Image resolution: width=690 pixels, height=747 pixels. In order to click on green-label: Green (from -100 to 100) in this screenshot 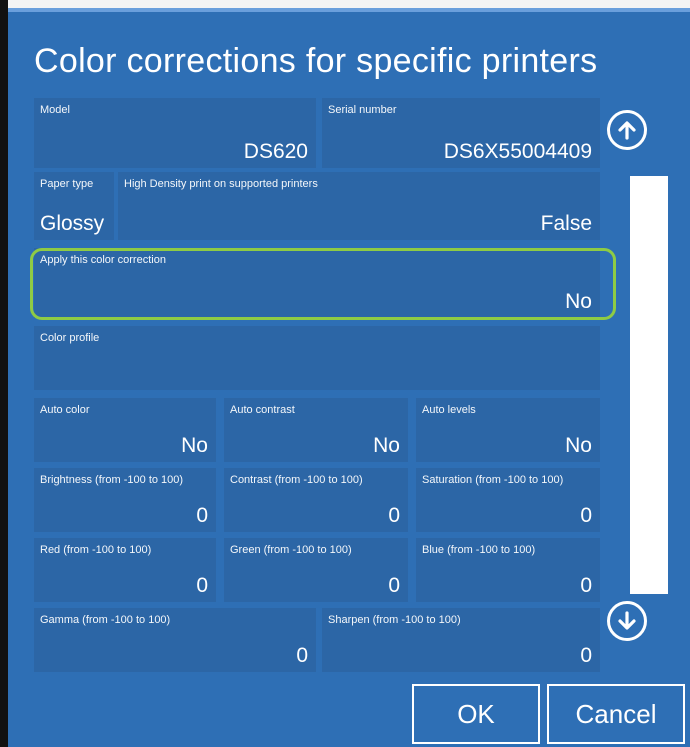, I will do `click(291, 550)`.